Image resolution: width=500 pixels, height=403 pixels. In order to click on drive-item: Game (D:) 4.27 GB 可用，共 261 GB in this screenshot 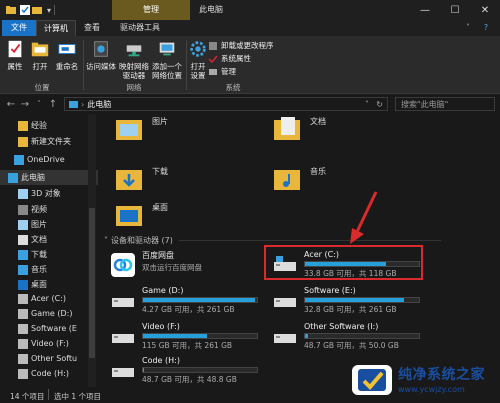, I will do `click(186, 300)`.